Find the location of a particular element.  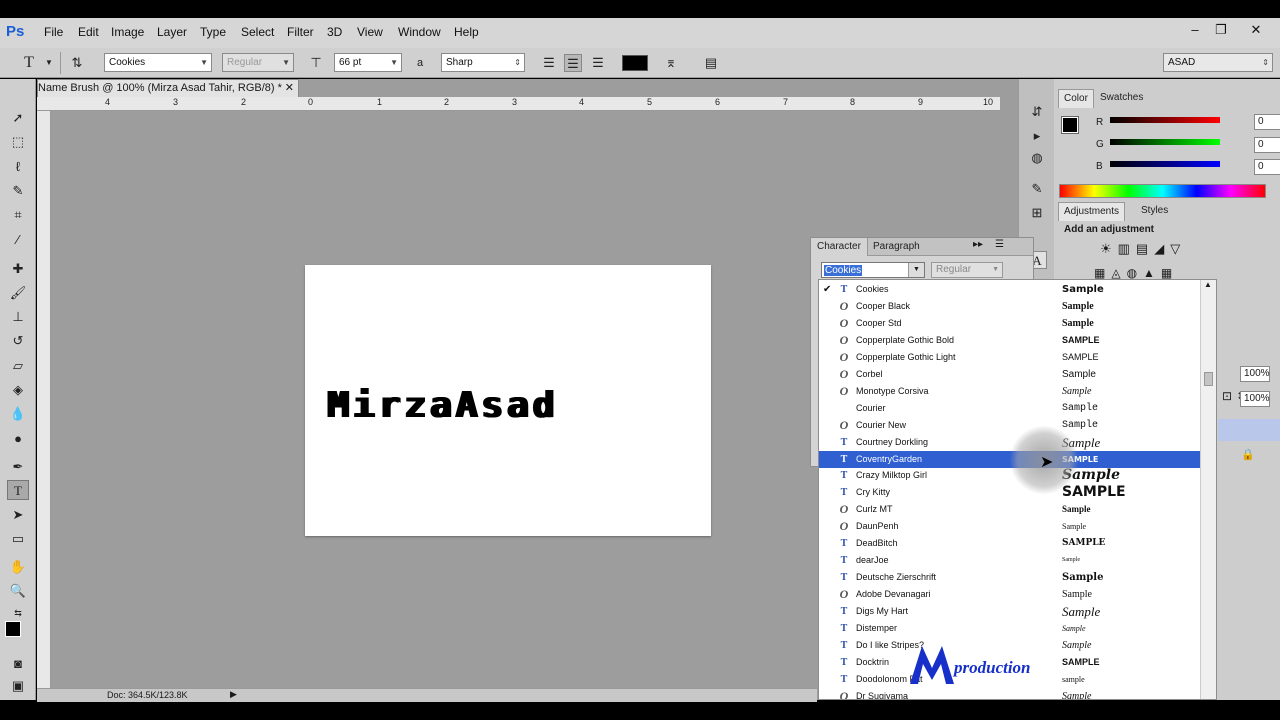

status-menu-arrow-icon: ▶ is located at coordinates (233, 694).